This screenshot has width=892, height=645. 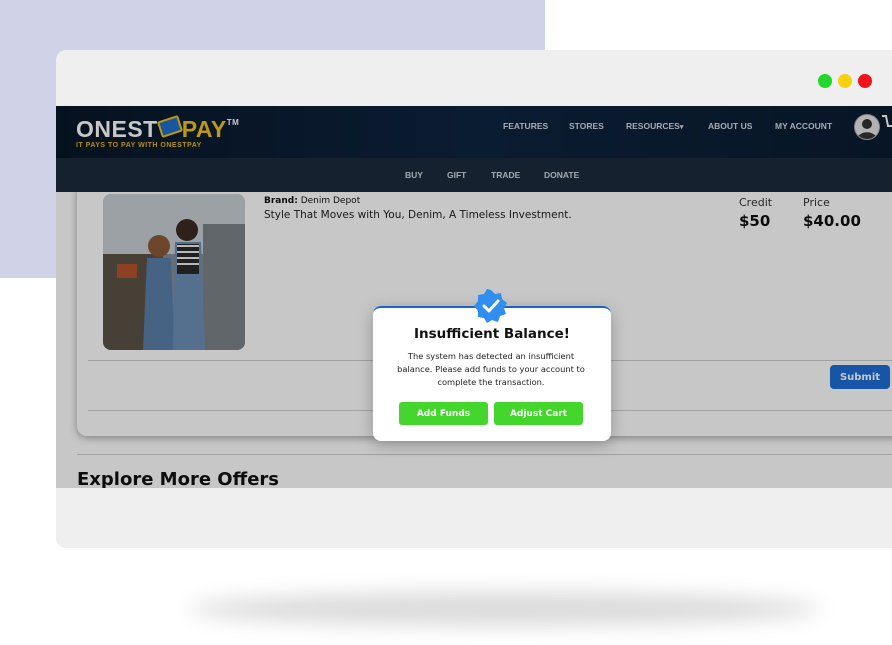 What do you see at coordinates (505, 609) in the screenshot?
I see `floor-shadow` at bounding box center [505, 609].